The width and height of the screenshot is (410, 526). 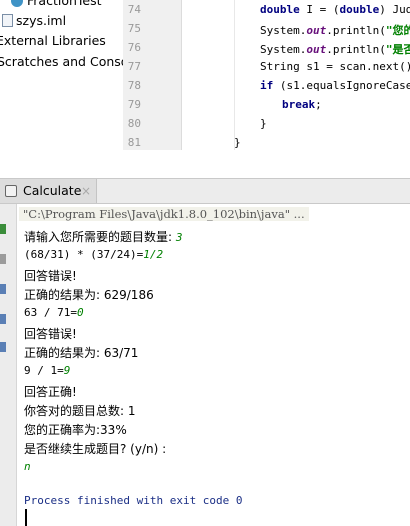 I want to click on line-number: 76, so click(x=134, y=47).